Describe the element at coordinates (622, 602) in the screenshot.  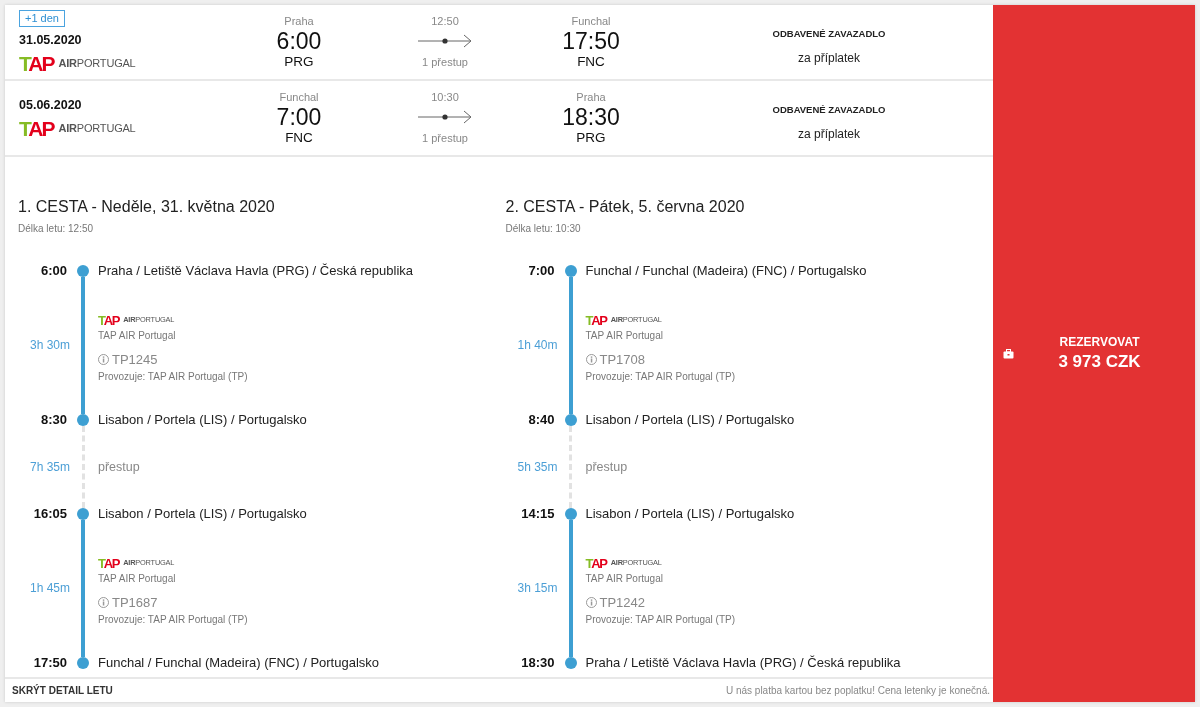
I see `flight-number: TP1242` at that location.